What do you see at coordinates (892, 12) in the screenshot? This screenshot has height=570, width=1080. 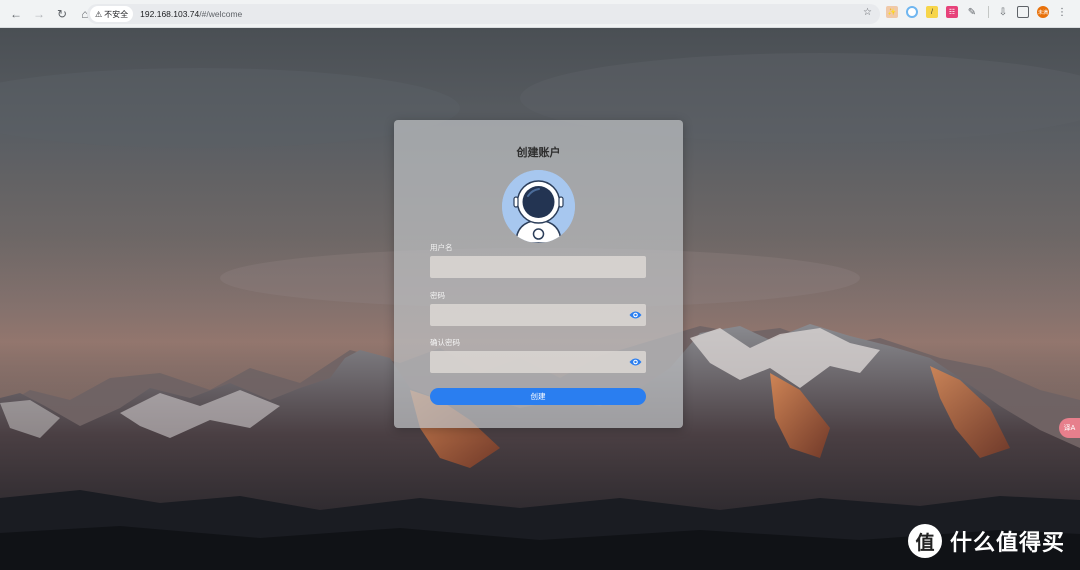 I see `extension-1-icon: ✨` at bounding box center [892, 12].